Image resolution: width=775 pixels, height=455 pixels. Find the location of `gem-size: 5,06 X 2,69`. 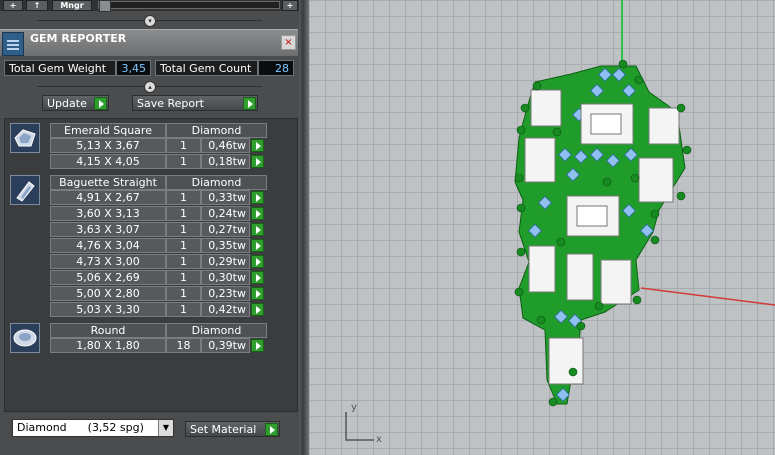

gem-size: 5,06 X 2,69 is located at coordinates (108, 277).